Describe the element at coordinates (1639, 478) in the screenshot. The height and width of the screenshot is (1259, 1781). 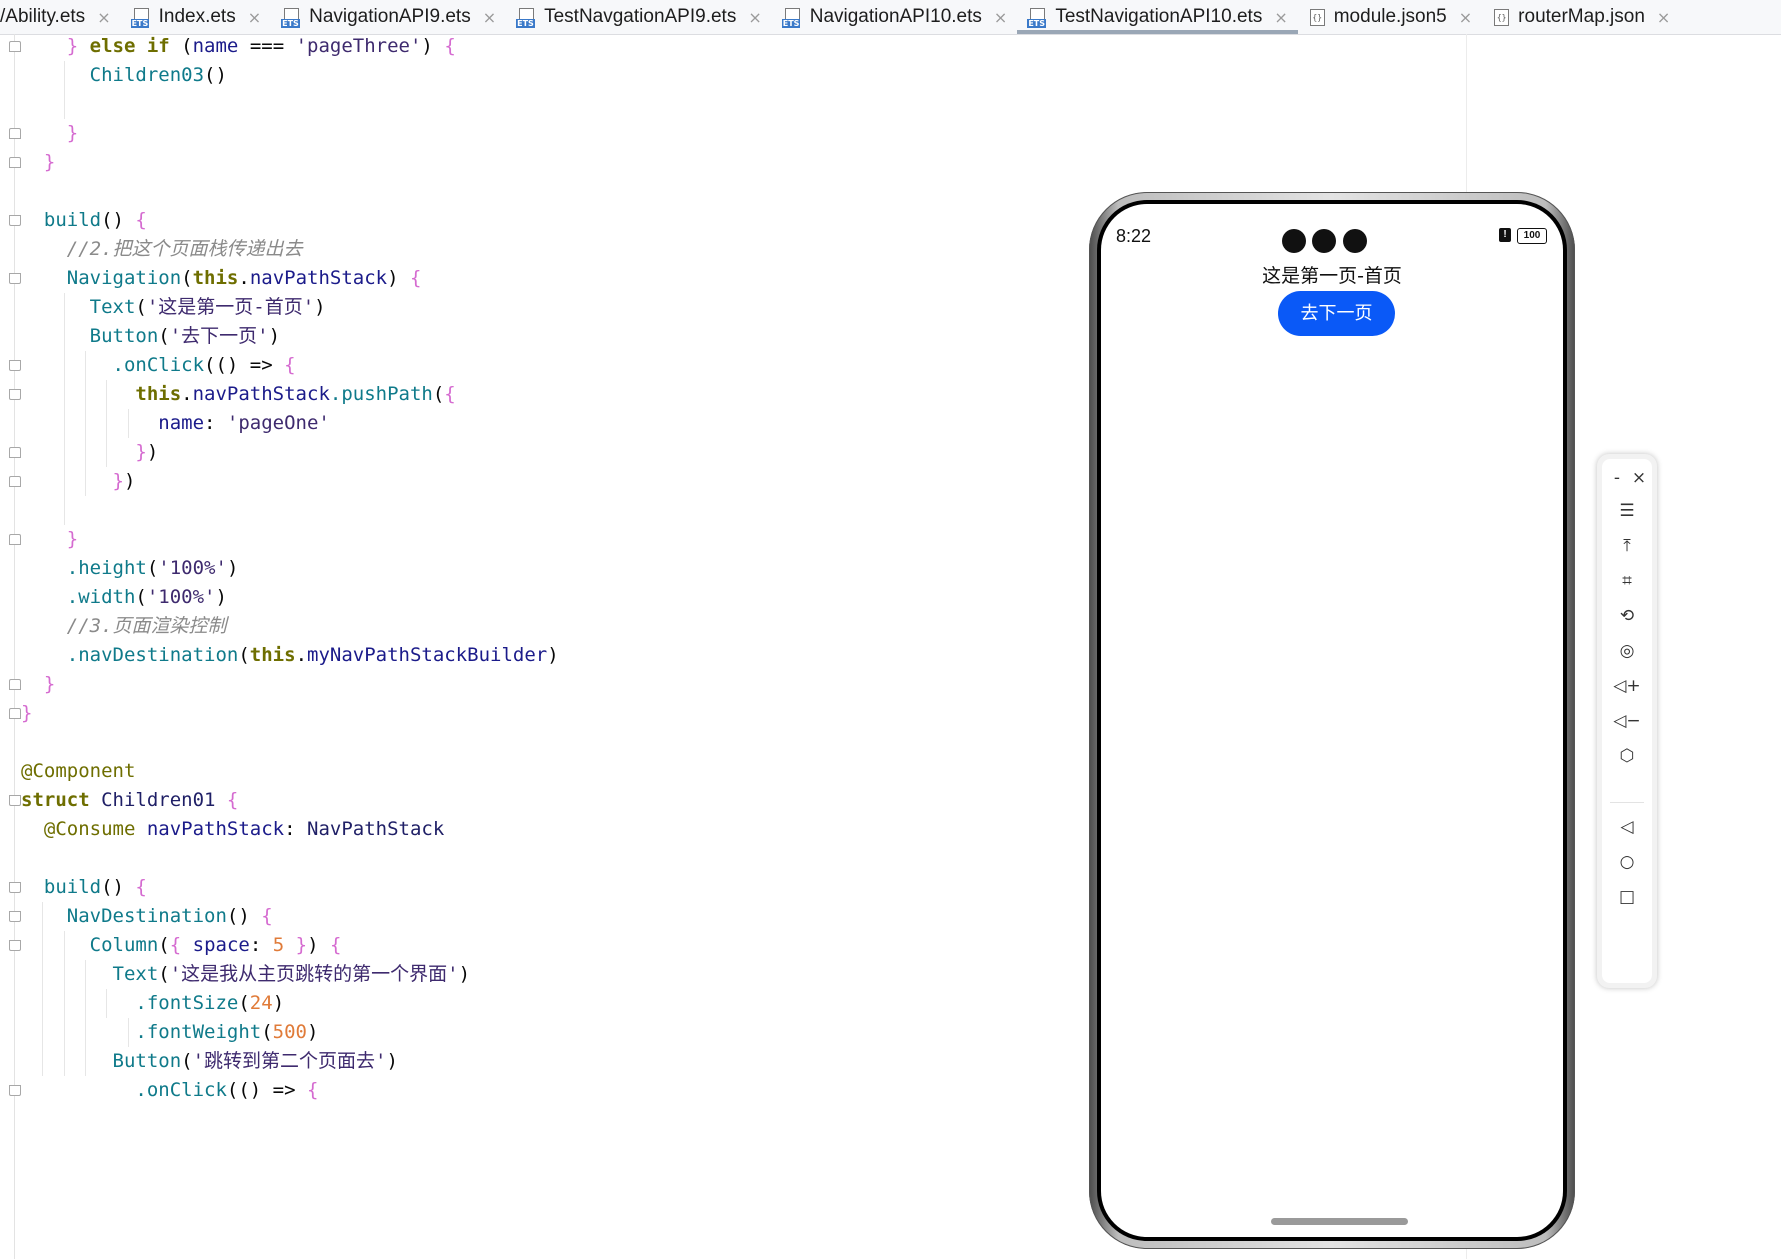
I see `close-icon: ×` at that location.